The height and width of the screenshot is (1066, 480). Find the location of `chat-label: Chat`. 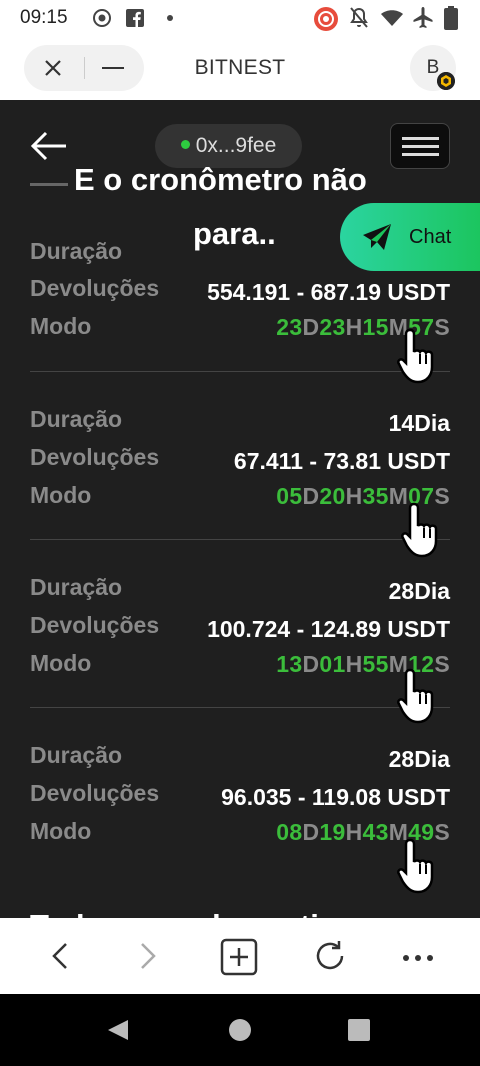

chat-label: Chat is located at coordinates (430, 237).